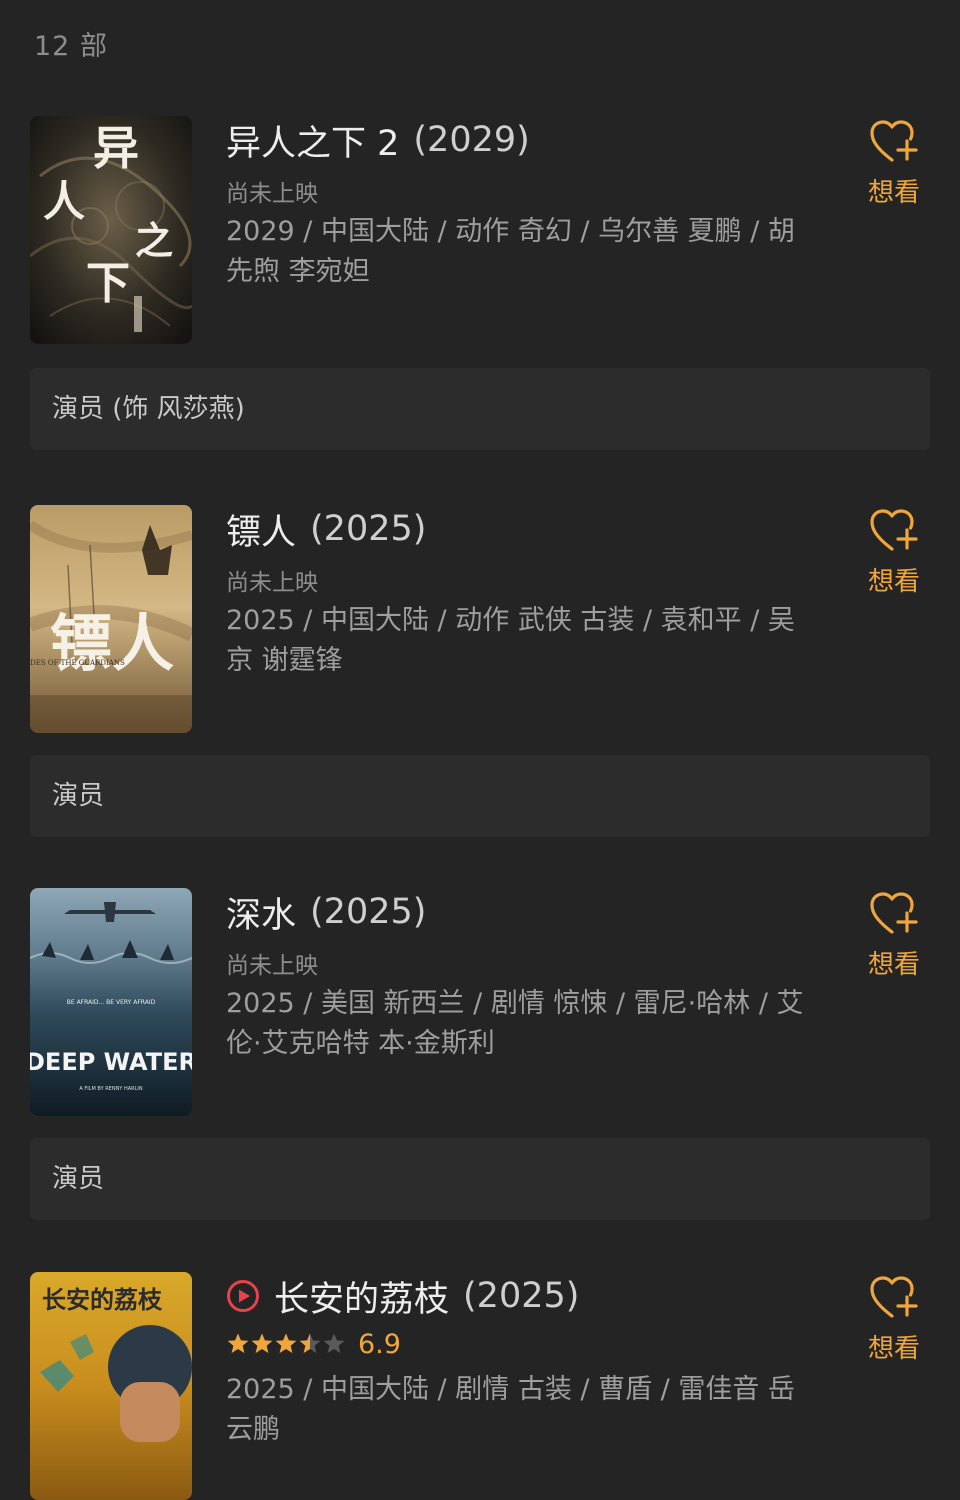 This screenshot has width=960, height=1500. What do you see at coordinates (521, 1344) in the screenshot?
I see `rating-row: 6.9` at bounding box center [521, 1344].